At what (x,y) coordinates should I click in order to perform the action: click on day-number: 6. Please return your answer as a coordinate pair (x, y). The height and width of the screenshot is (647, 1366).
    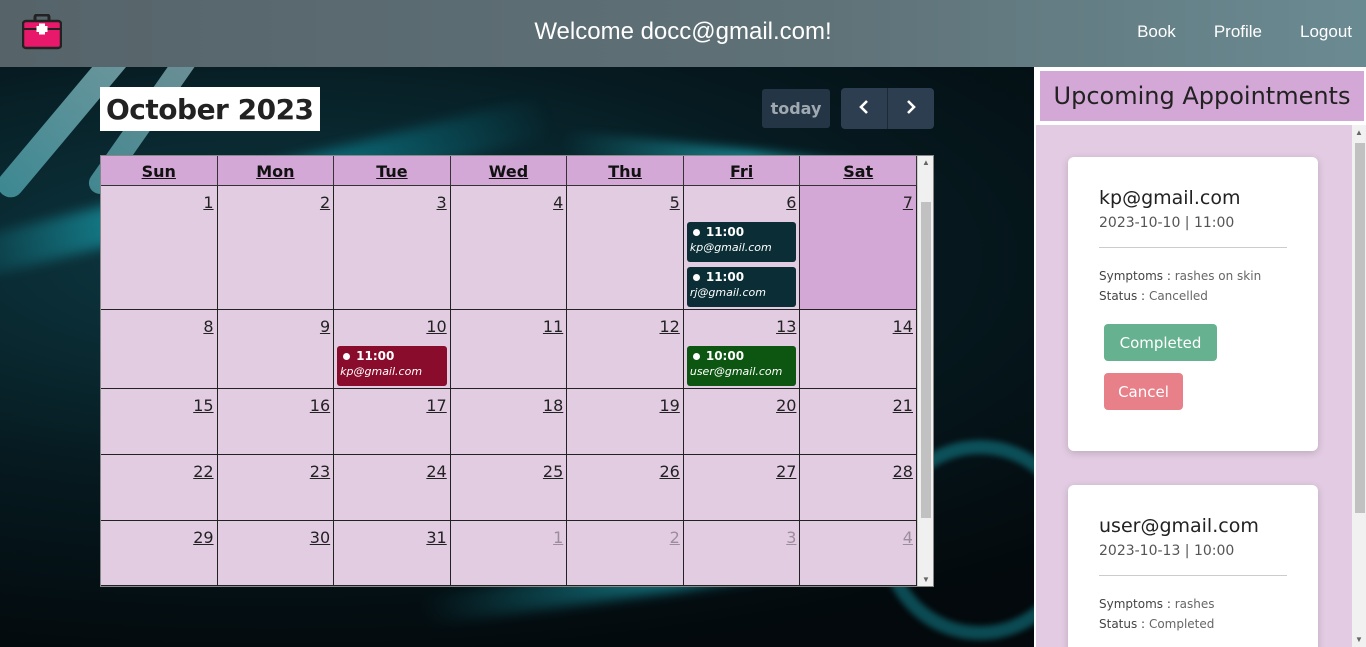
    Looking at the image, I should click on (791, 202).